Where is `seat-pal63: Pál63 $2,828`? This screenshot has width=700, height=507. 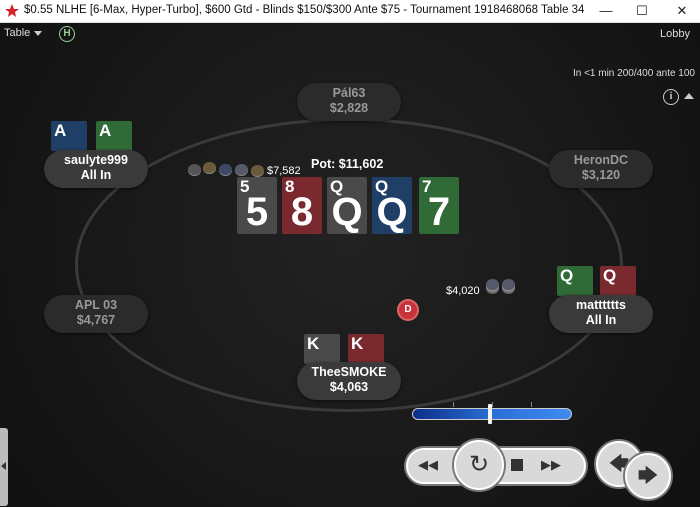 seat-pal63: Pál63 $2,828 is located at coordinates (349, 102).